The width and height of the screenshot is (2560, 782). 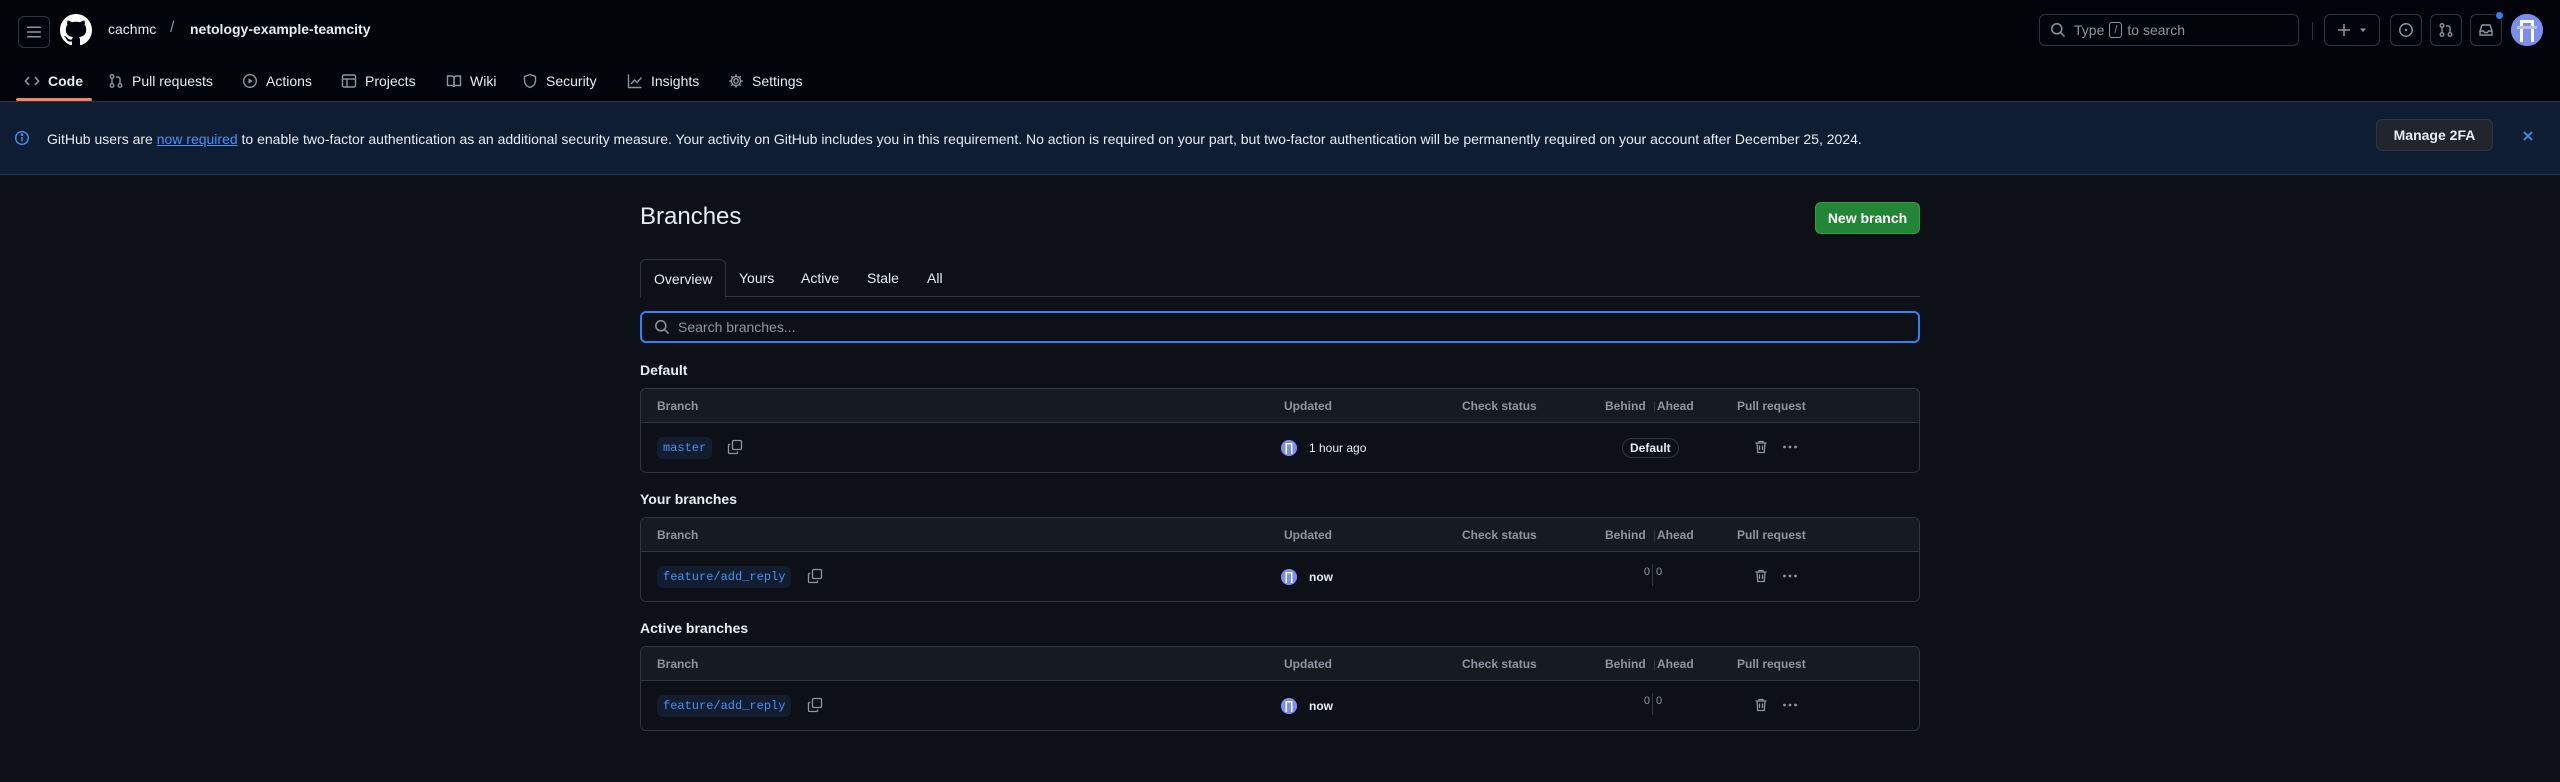 What do you see at coordinates (2089, 30) in the screenshot?
I see `search-prefix: Type` at bounding box center [2089, 30].